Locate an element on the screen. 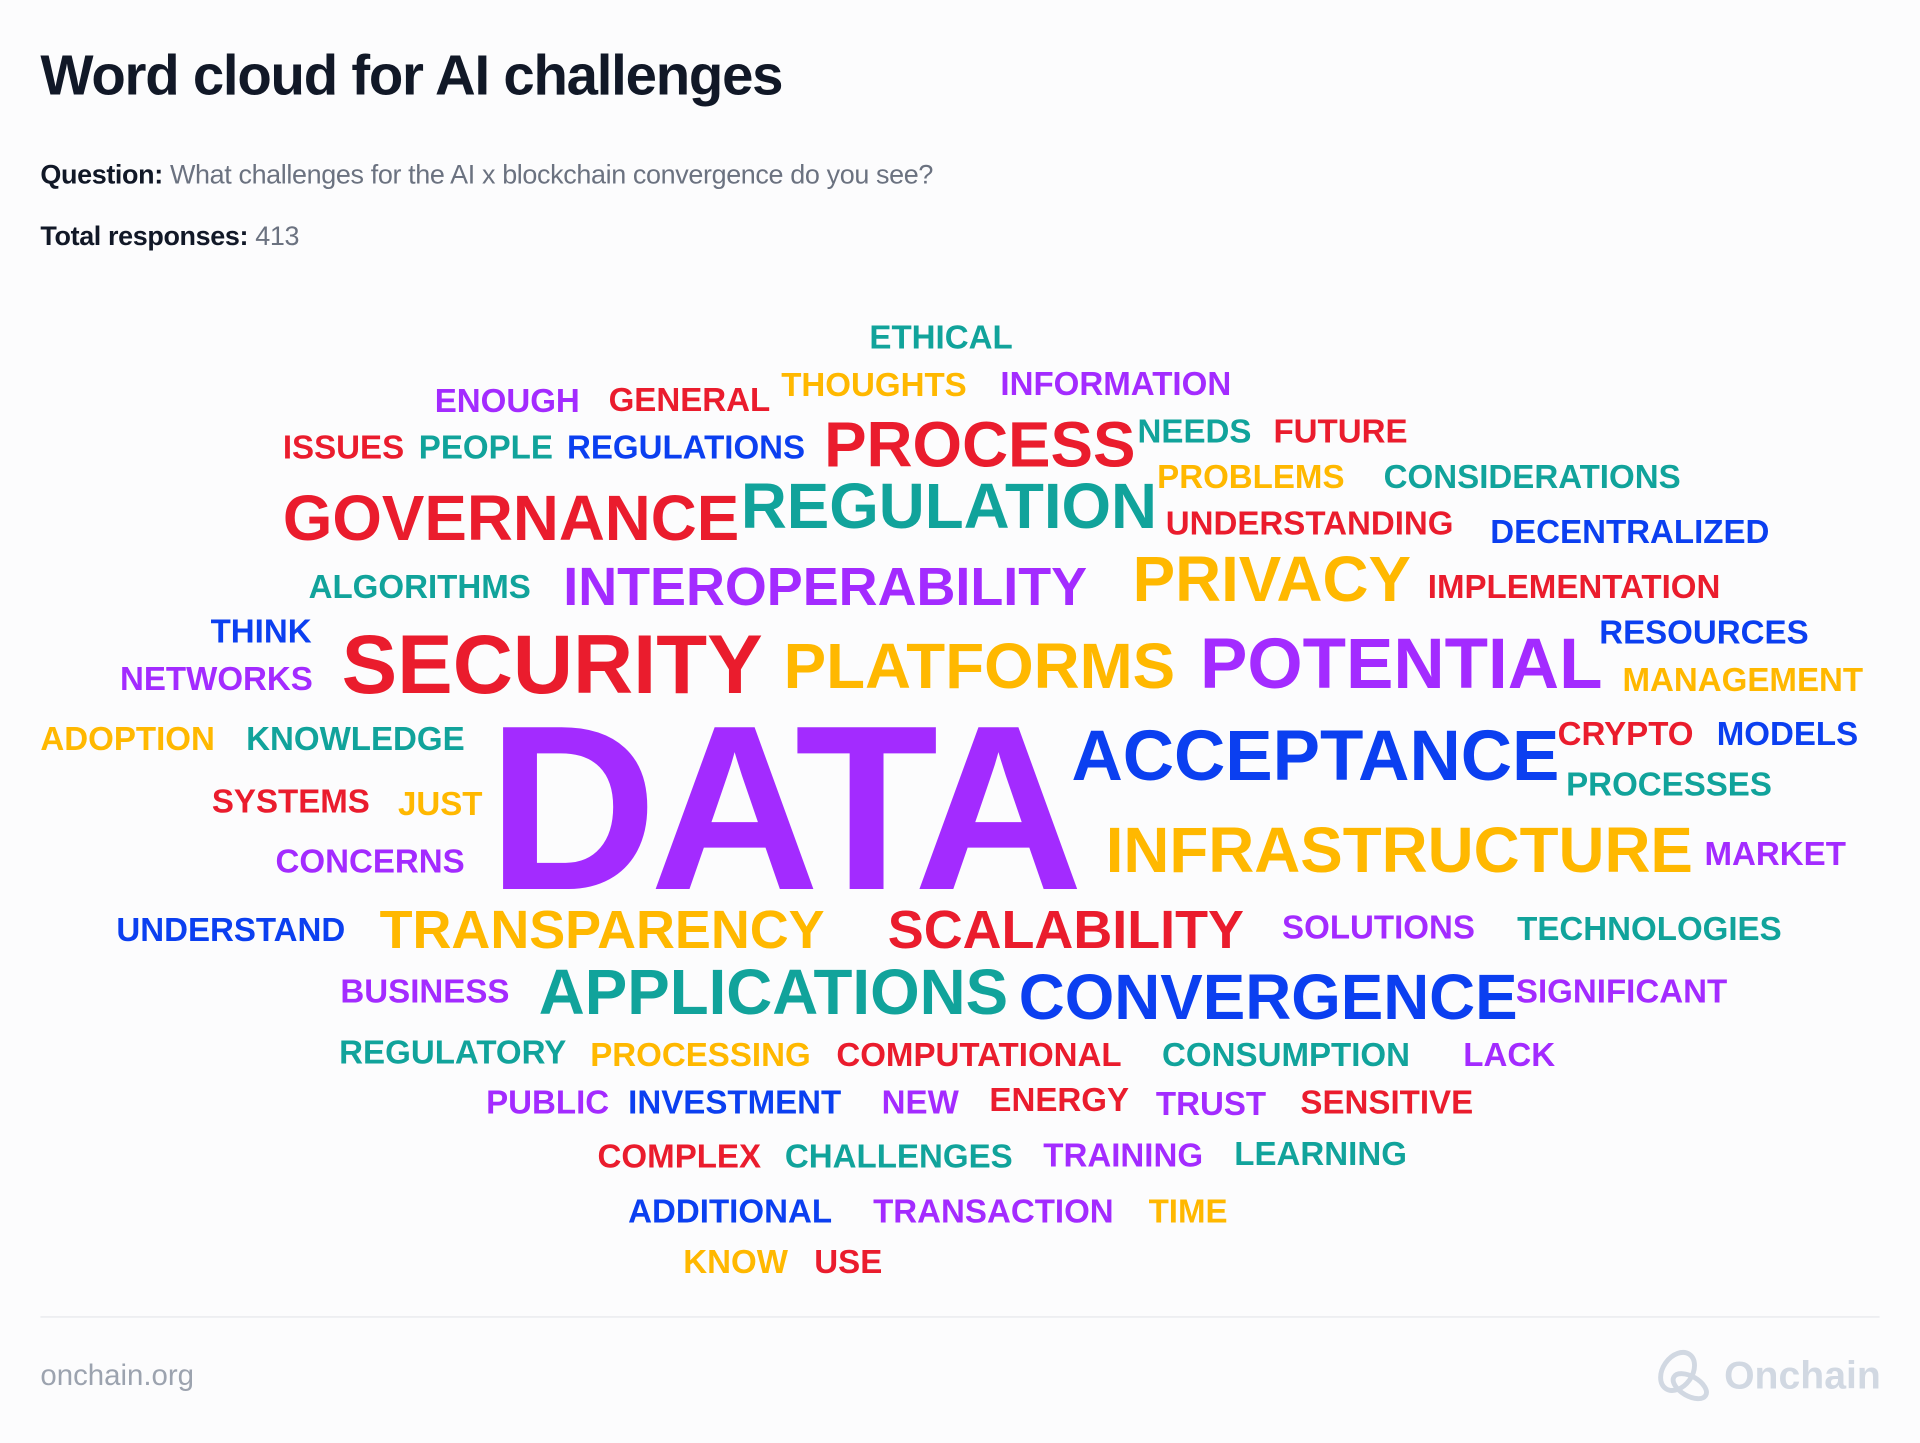 The width and height of the screenshot is (1920, 1443). word-computational: COMPUTATIONAL is located at coordinates (979, 1055).